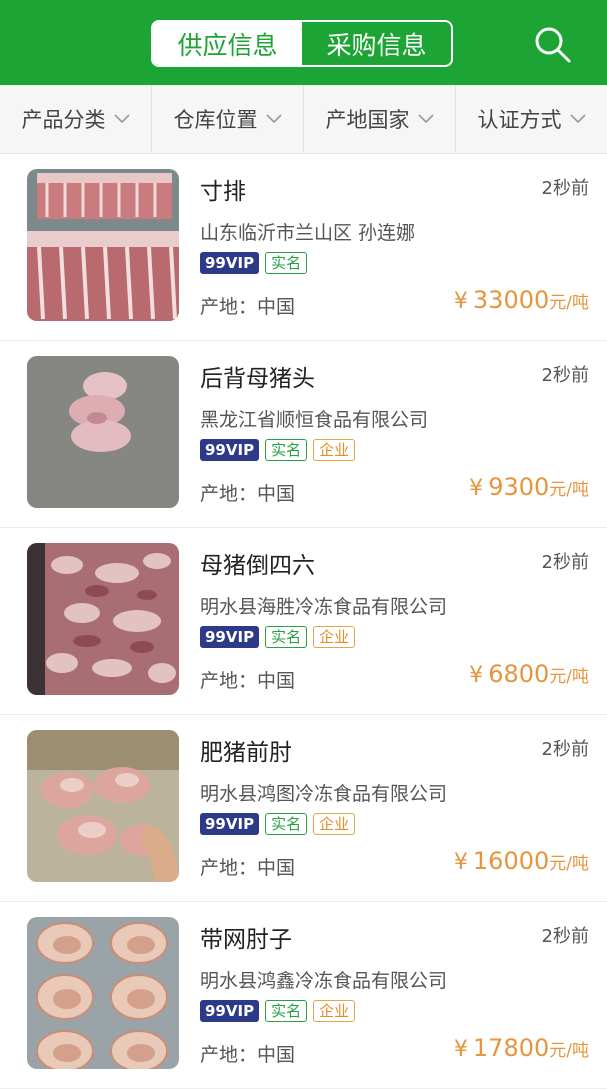 The width and height of the screenshot is (607, 1089). What do you see at coordinates (324, 607) in the screenshot?
I see `seller-name: 明水县海胜冷冻食品有限公司` at bounding box center [324, 607].